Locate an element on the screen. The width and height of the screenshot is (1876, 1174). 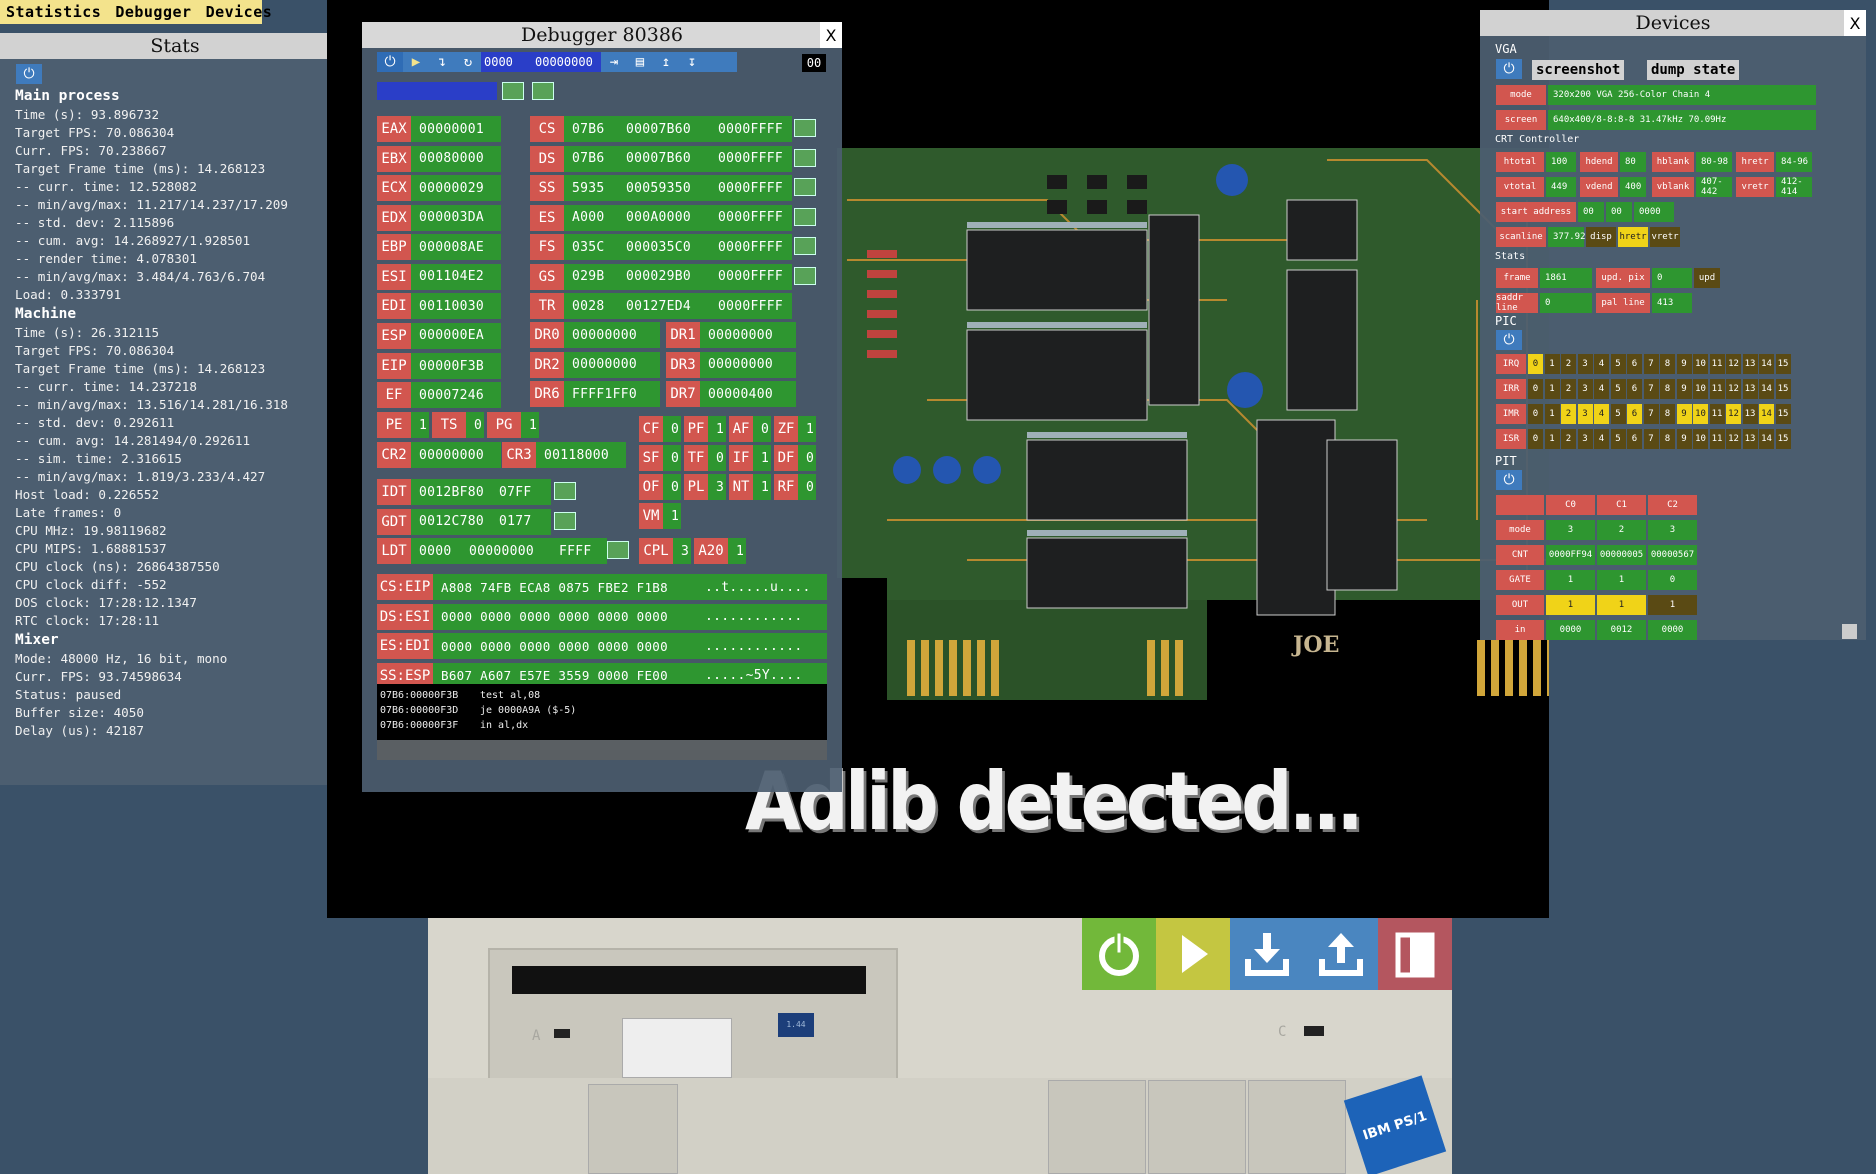
register-ef-value: 00007246 is located at coordinates (456, 395).